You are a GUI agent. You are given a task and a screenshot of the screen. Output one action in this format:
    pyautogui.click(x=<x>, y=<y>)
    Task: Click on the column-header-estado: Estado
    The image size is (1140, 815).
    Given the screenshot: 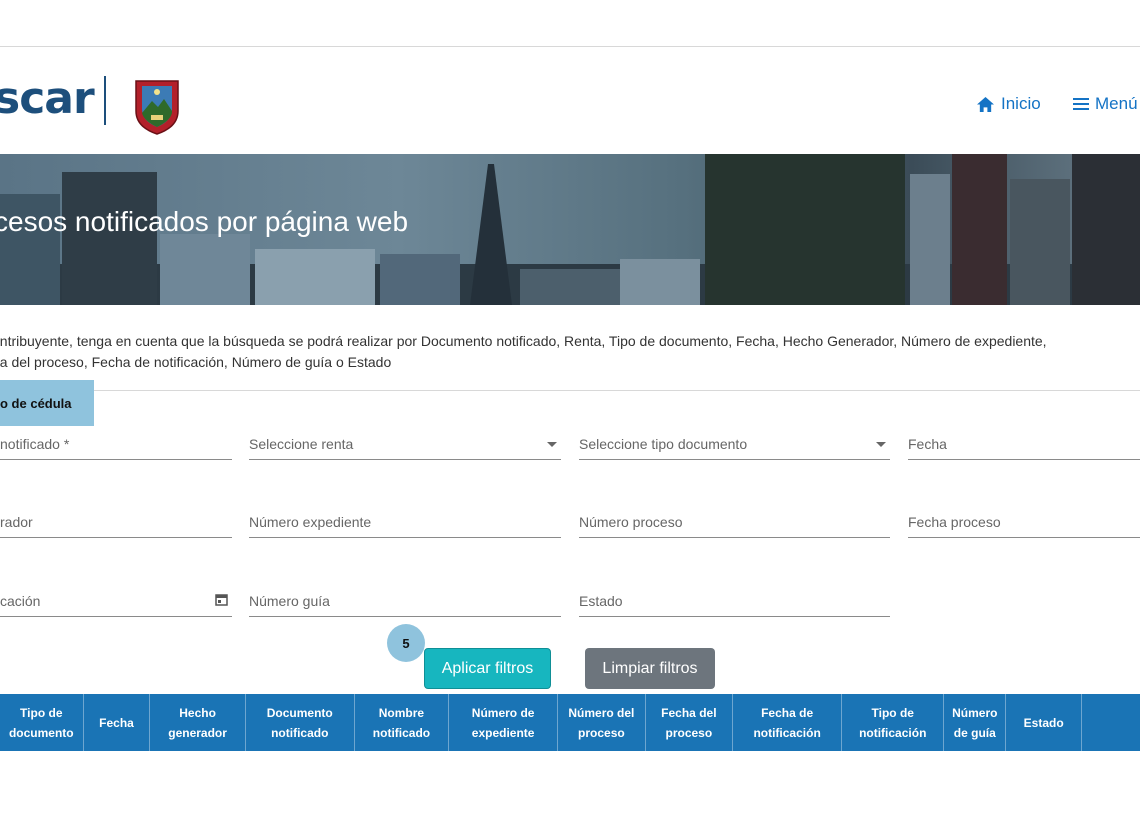 What is the action you would take?
    pyautogui.click(x=1044, y=722)
    